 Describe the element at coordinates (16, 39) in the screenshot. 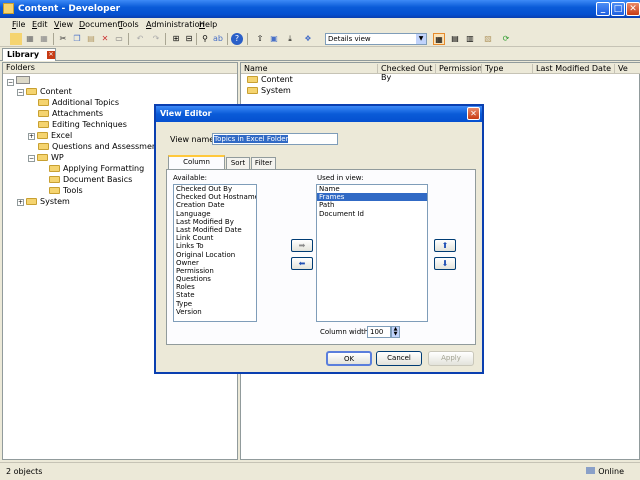

I see `open-icon` at that location.